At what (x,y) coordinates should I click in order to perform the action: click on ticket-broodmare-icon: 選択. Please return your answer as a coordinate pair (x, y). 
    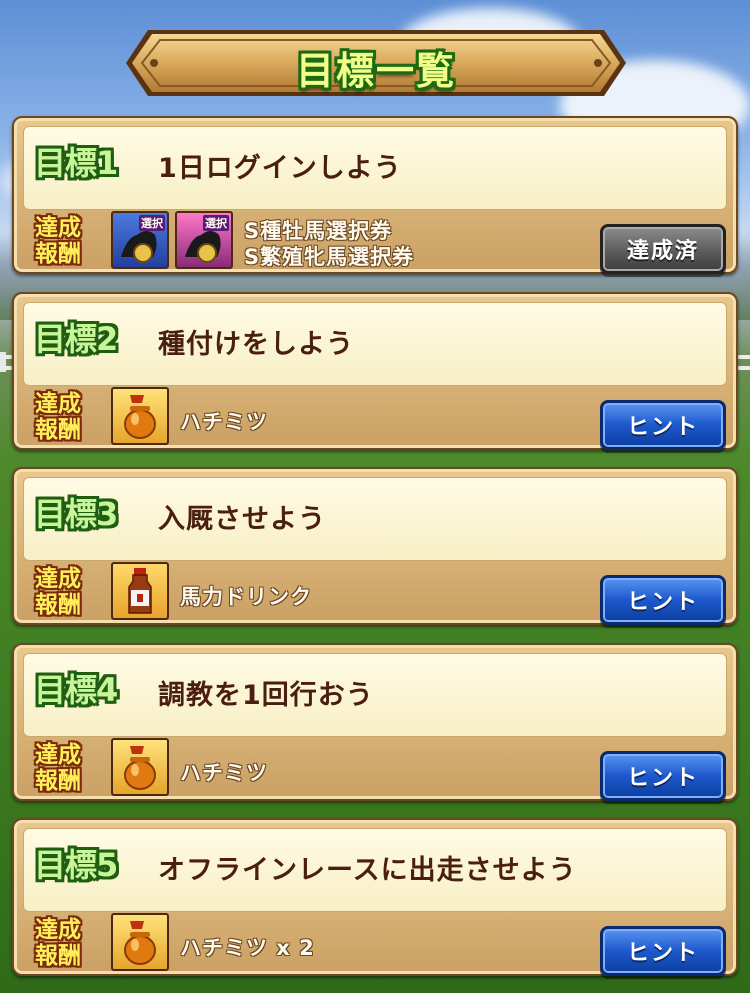
    Looking at the image, I should click on (204, 240).